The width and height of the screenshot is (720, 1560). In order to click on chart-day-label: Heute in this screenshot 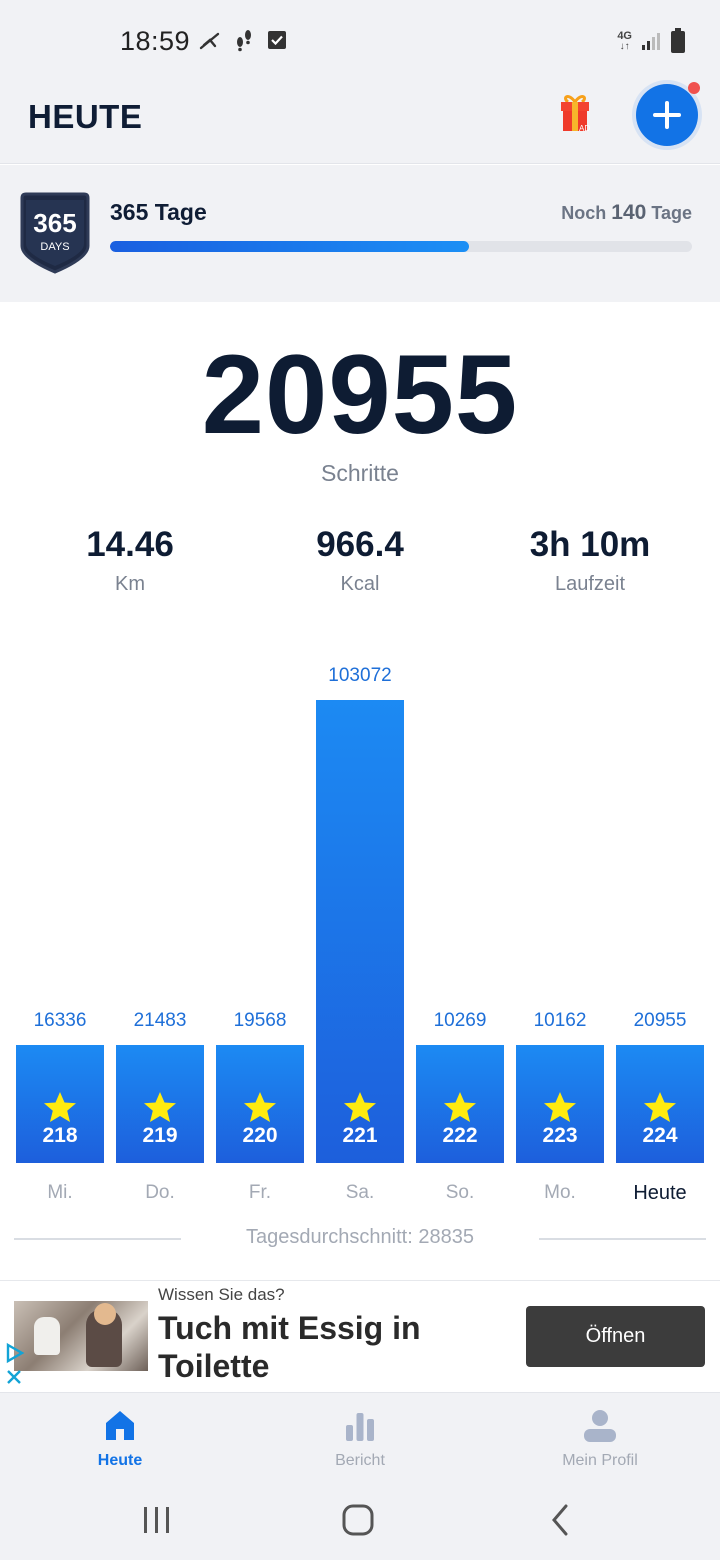, I will do `click(660, 1193)`.